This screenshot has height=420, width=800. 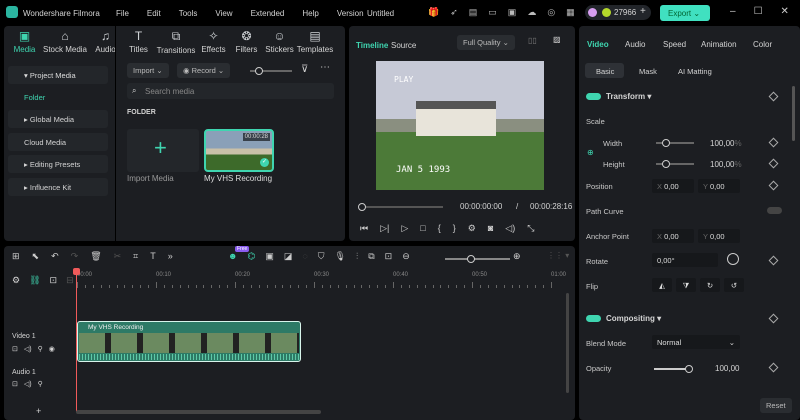 I want to click on redo-icon: ↷, so click(x=75, y=256).